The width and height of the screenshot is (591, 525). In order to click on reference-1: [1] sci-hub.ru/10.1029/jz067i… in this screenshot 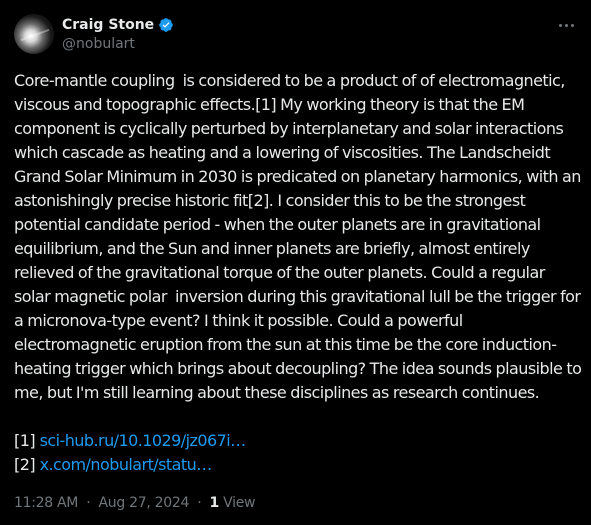, I will do `click(294, 441)`.